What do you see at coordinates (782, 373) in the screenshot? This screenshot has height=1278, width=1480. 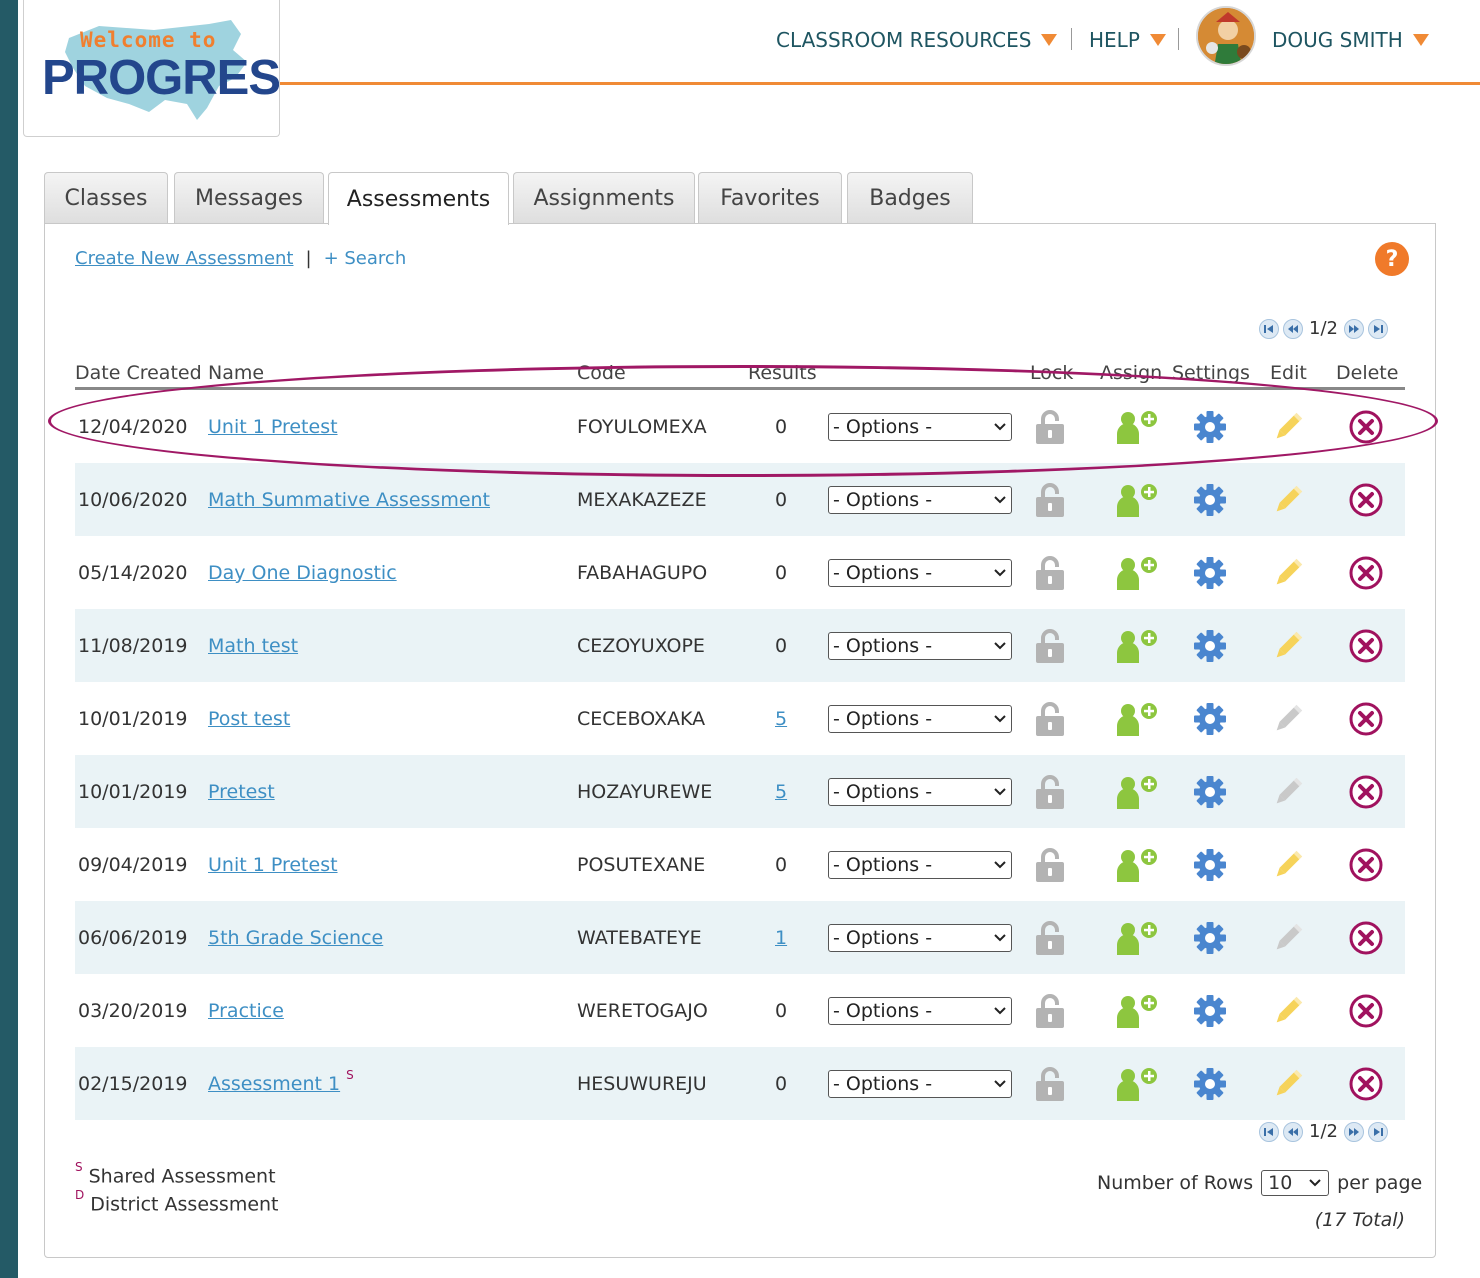 I see `col-results: Results` at bounding box center [782, 373].